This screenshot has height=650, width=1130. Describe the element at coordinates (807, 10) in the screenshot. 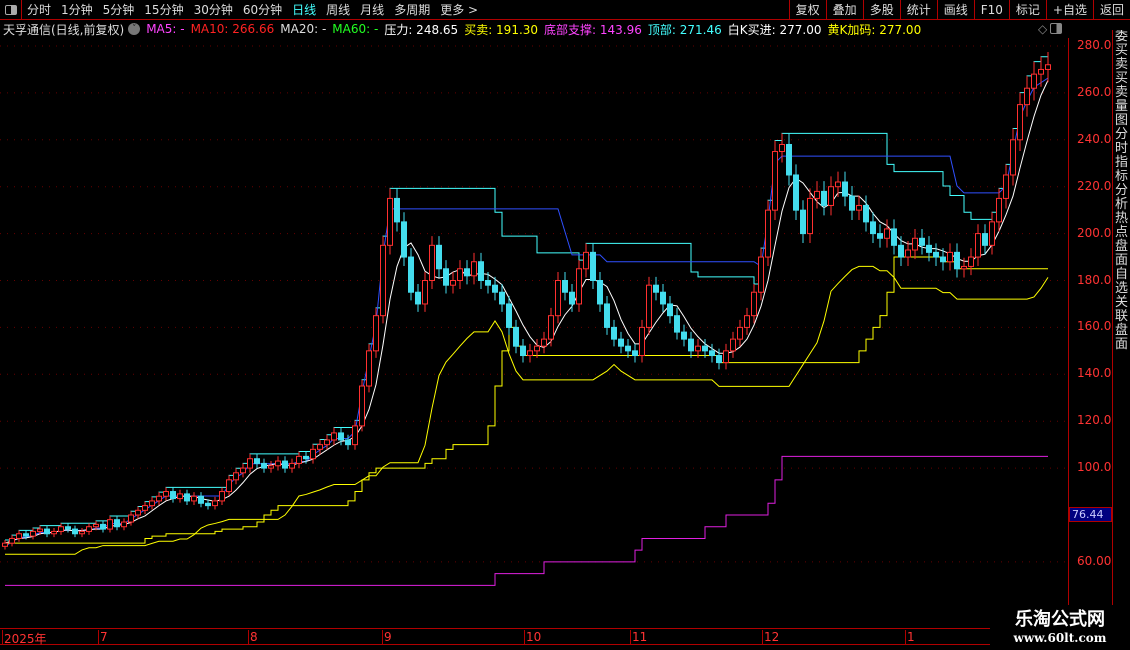

I see `toolbar-button: 复权` at that location.